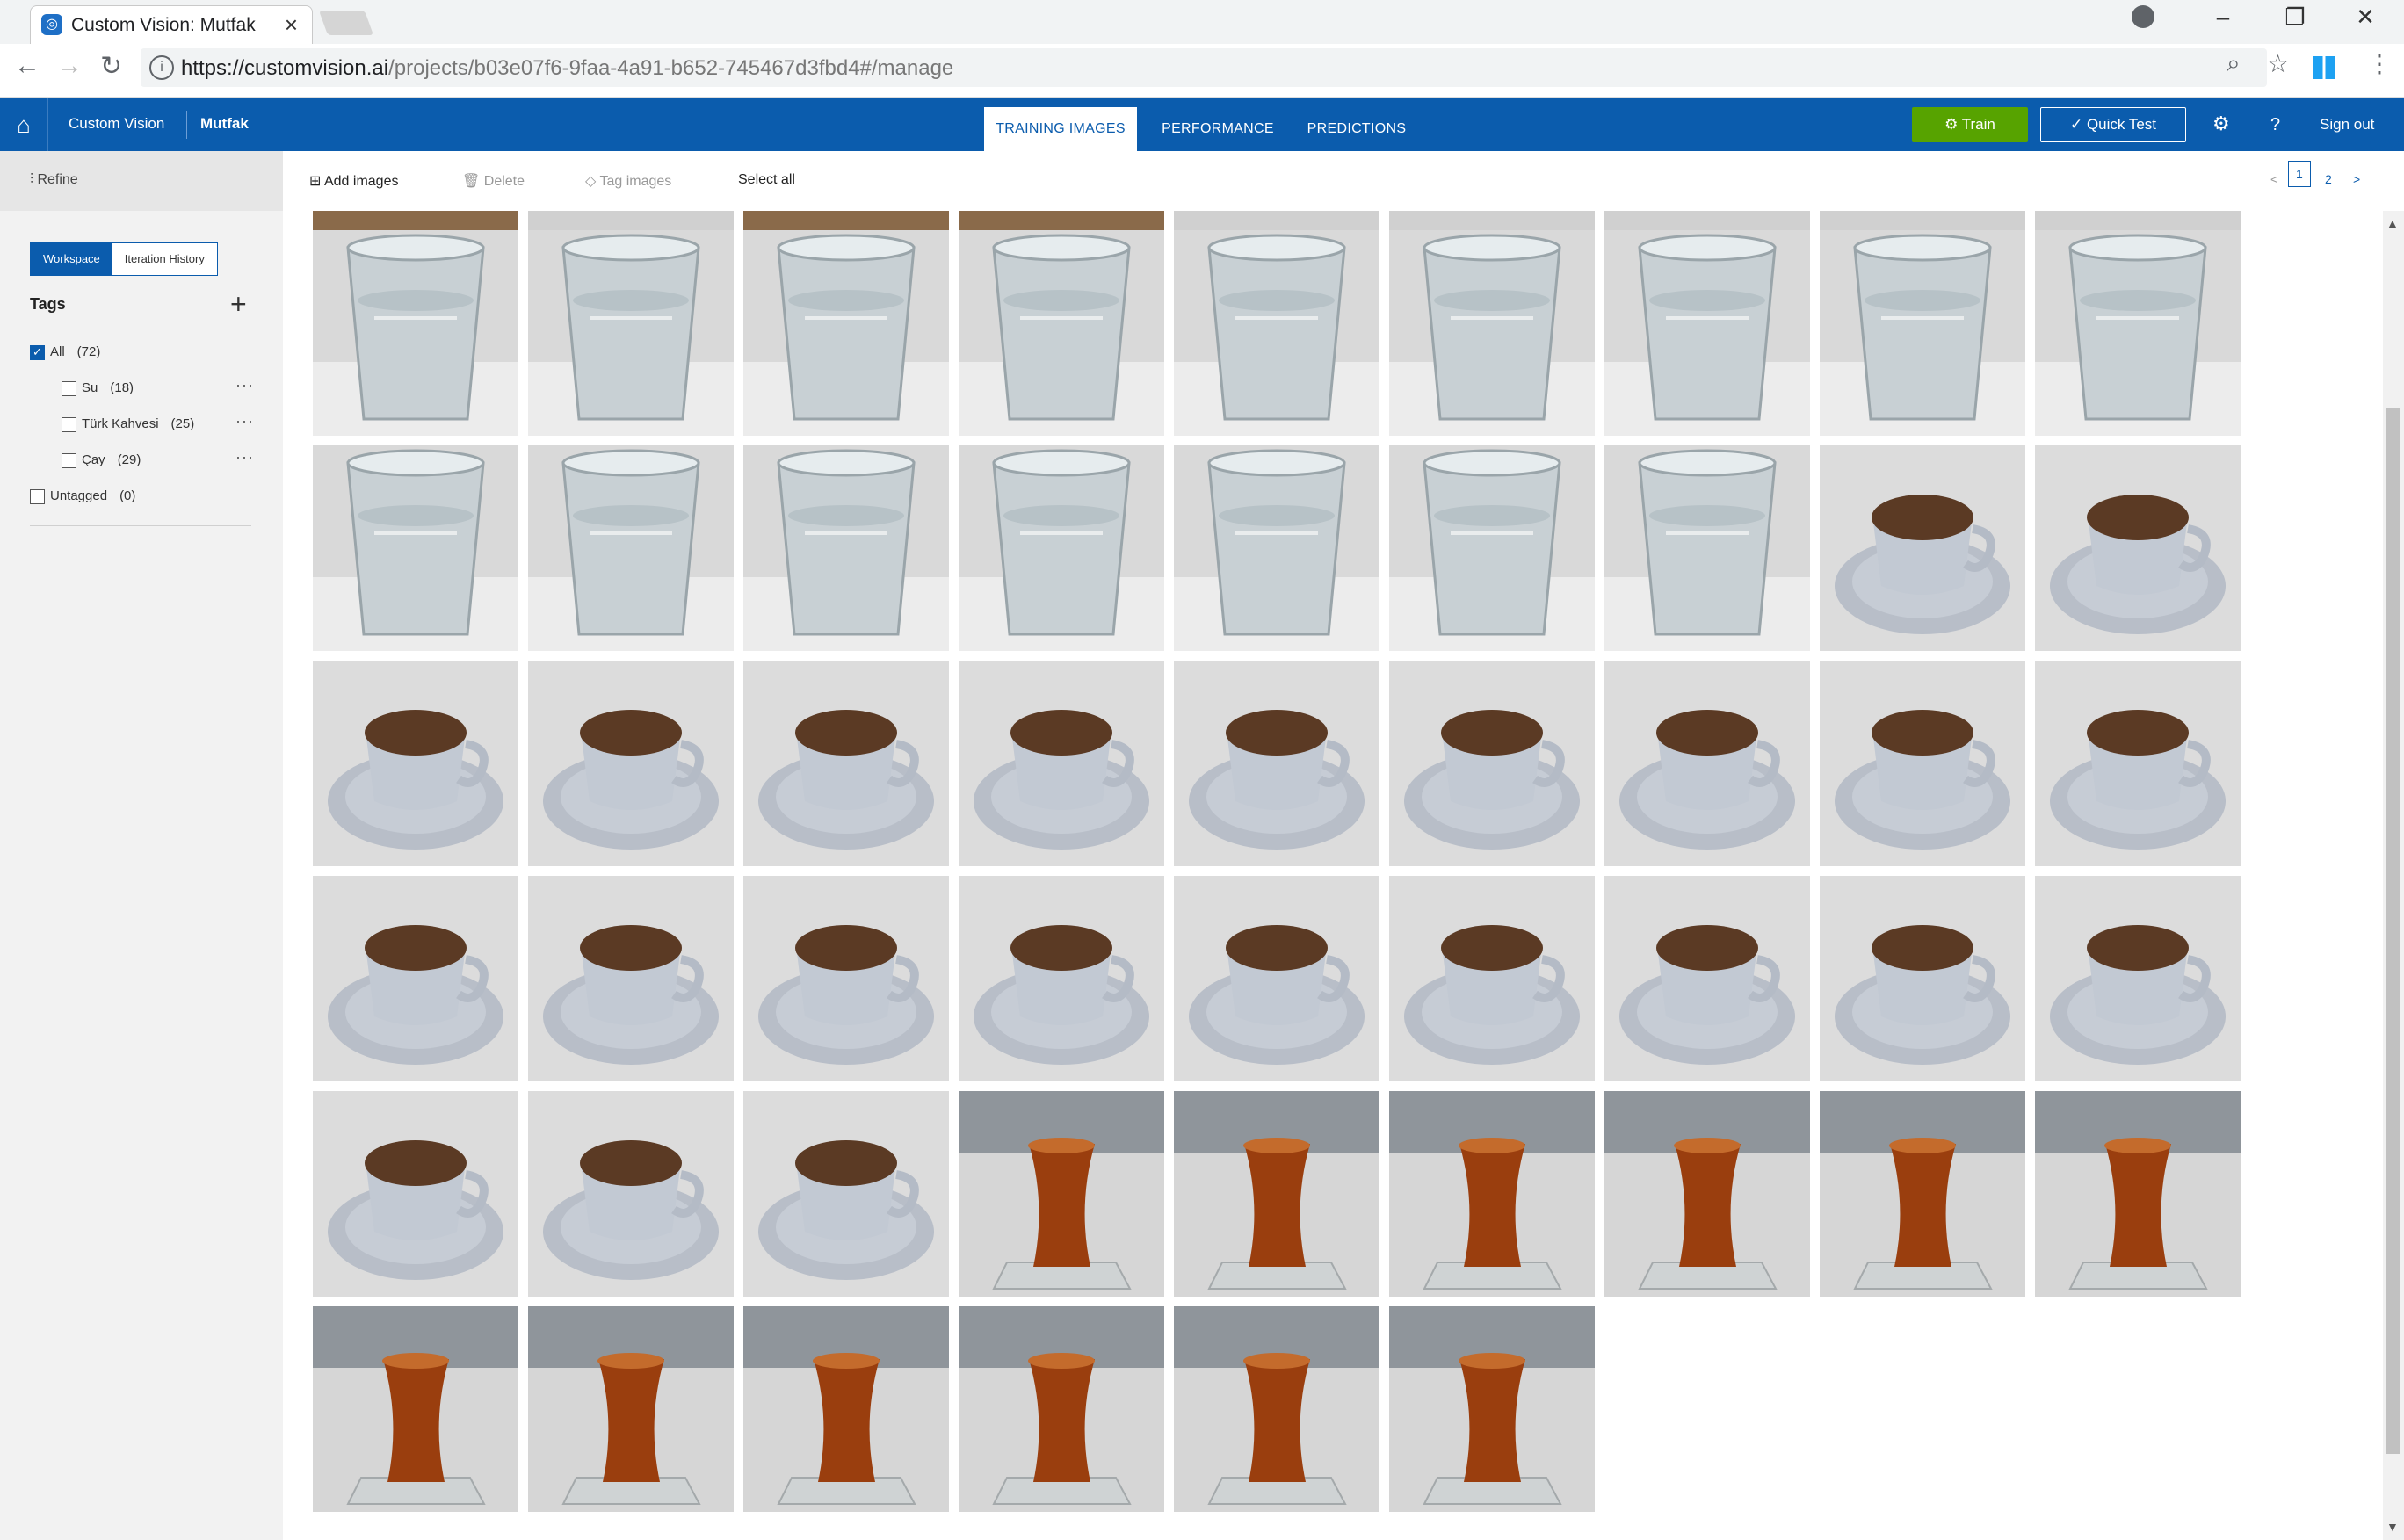 Image resolution: width=2404 pixels, height=1540 pixels. Describe the element at coordinates (2275, 125) in the screenshot. I see `help-icon: ?` at that location.